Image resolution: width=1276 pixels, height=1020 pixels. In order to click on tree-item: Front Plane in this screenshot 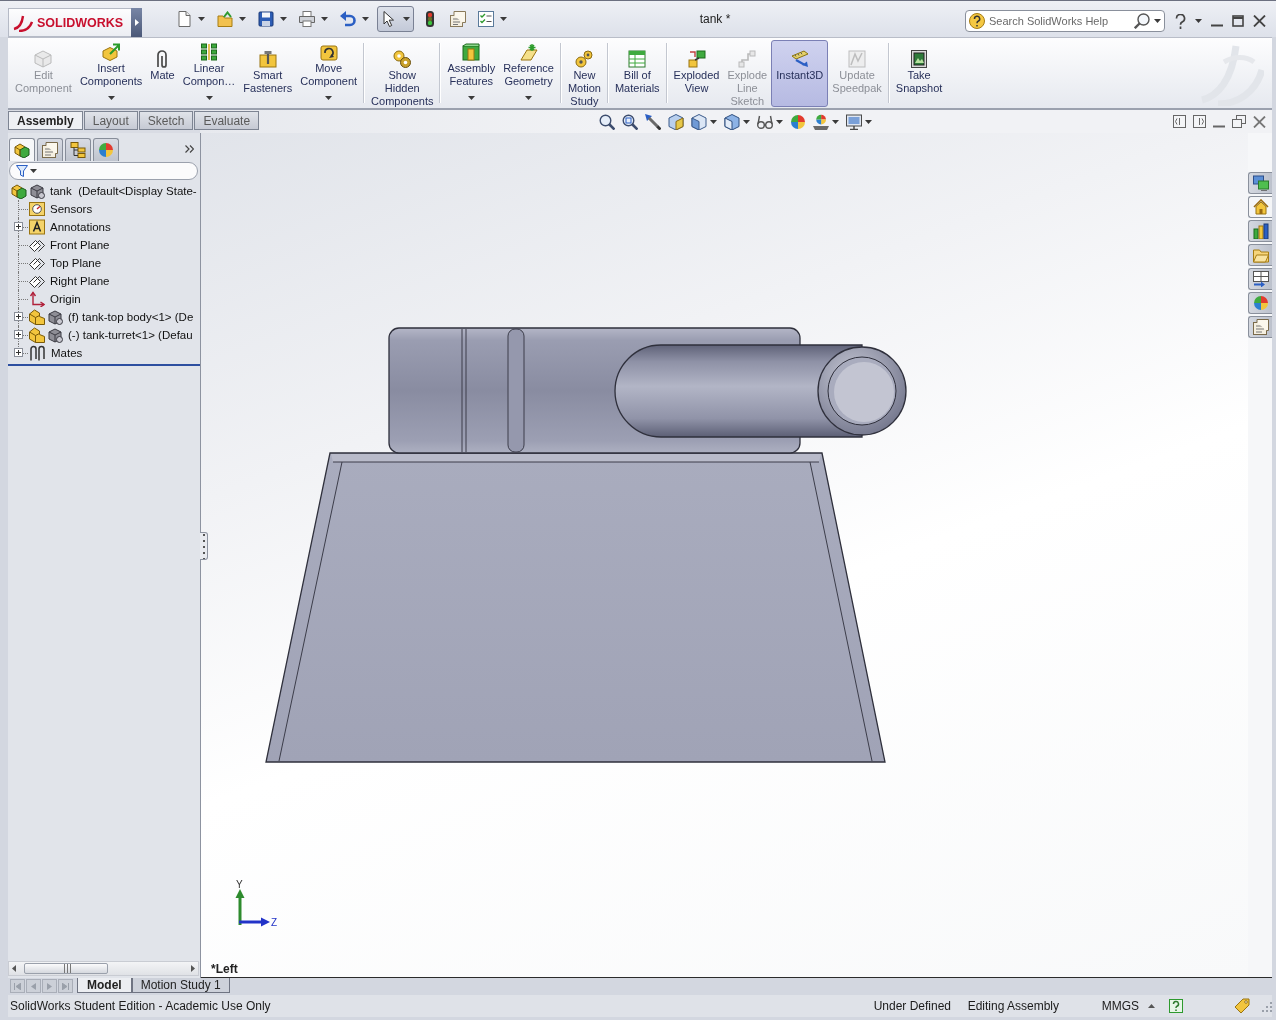, I will do `click(80, 245)`.